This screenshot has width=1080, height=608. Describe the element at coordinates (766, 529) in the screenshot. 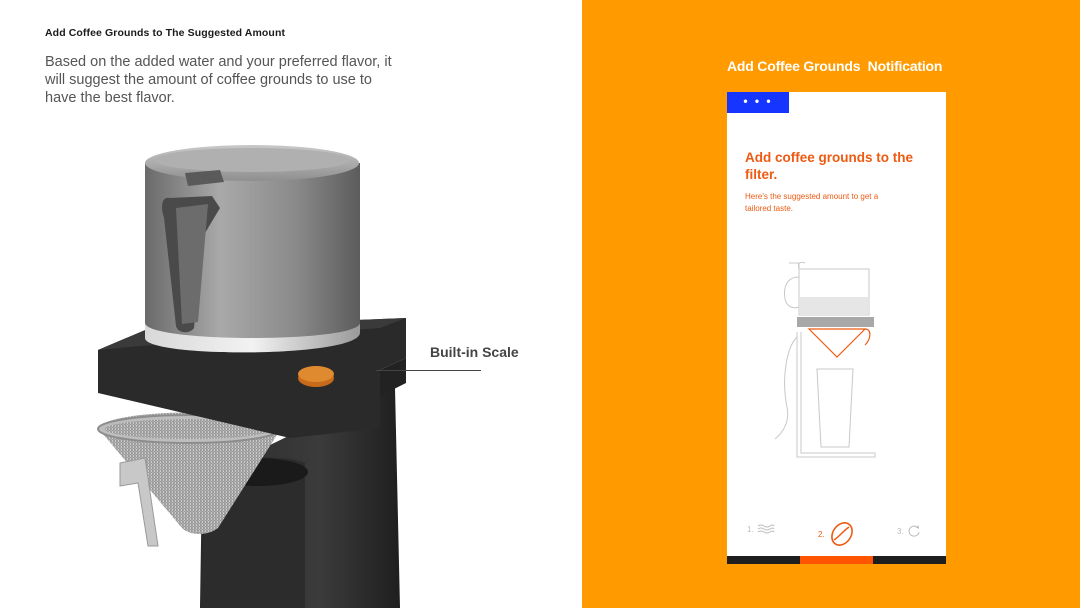

I see `water-waves-icon` at that location.